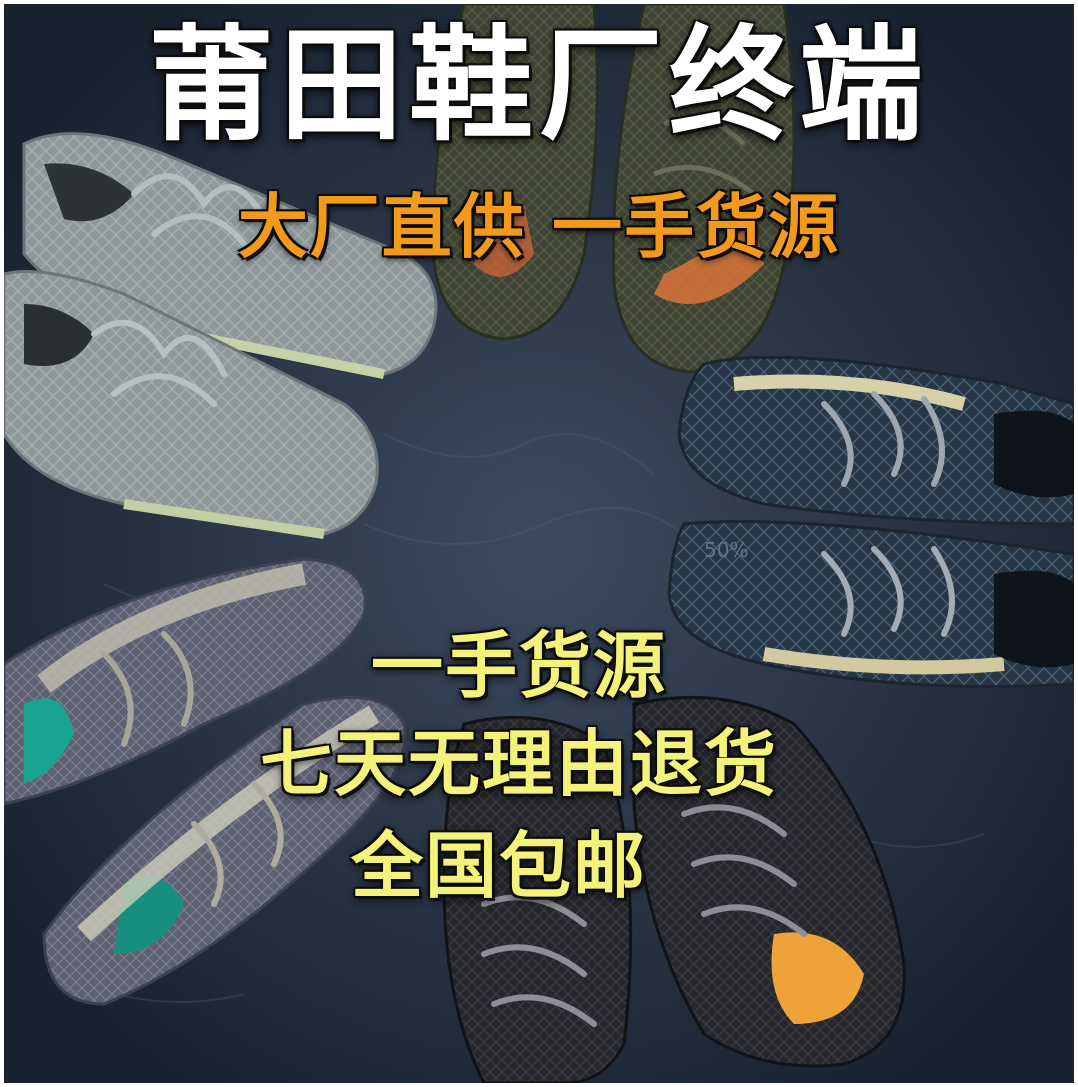  Describe the element at coordinates (539, 227) in the screenshot. I see `subhead: 大厂直供 一手货源` at that location.